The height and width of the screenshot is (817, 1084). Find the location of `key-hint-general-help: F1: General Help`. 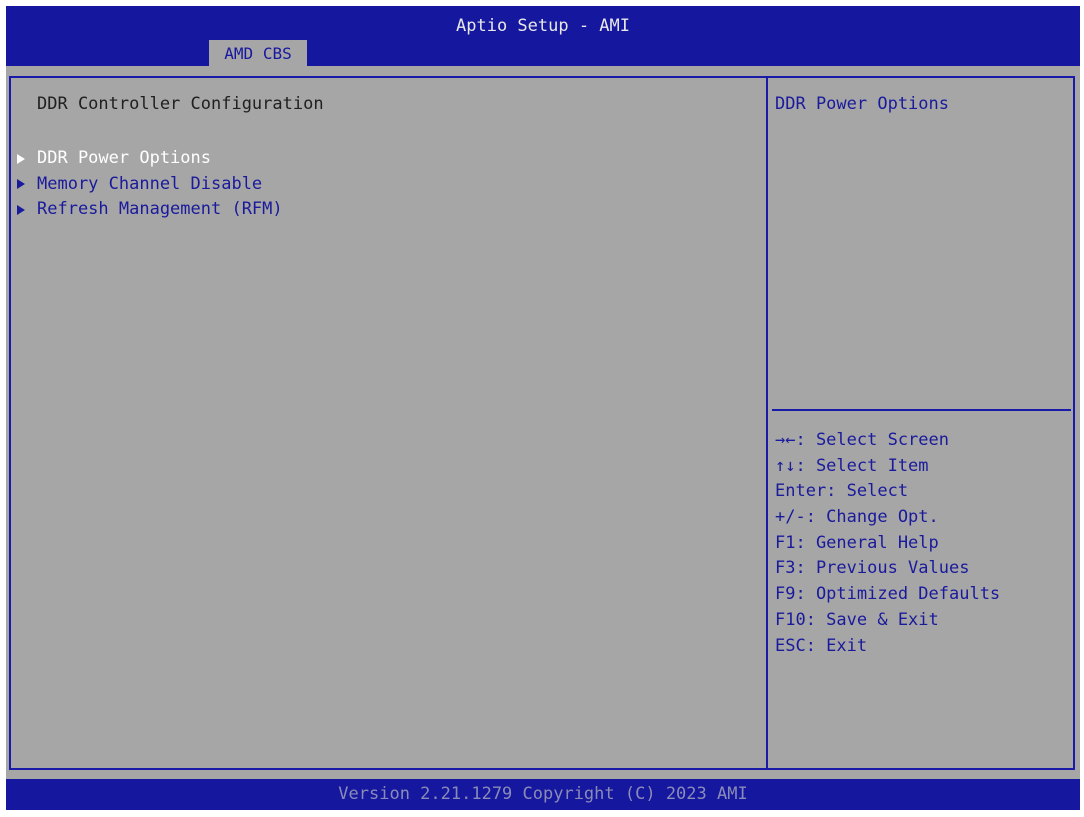

key-hint-general-help: F1: General Help is located at coordinates (857, 542).